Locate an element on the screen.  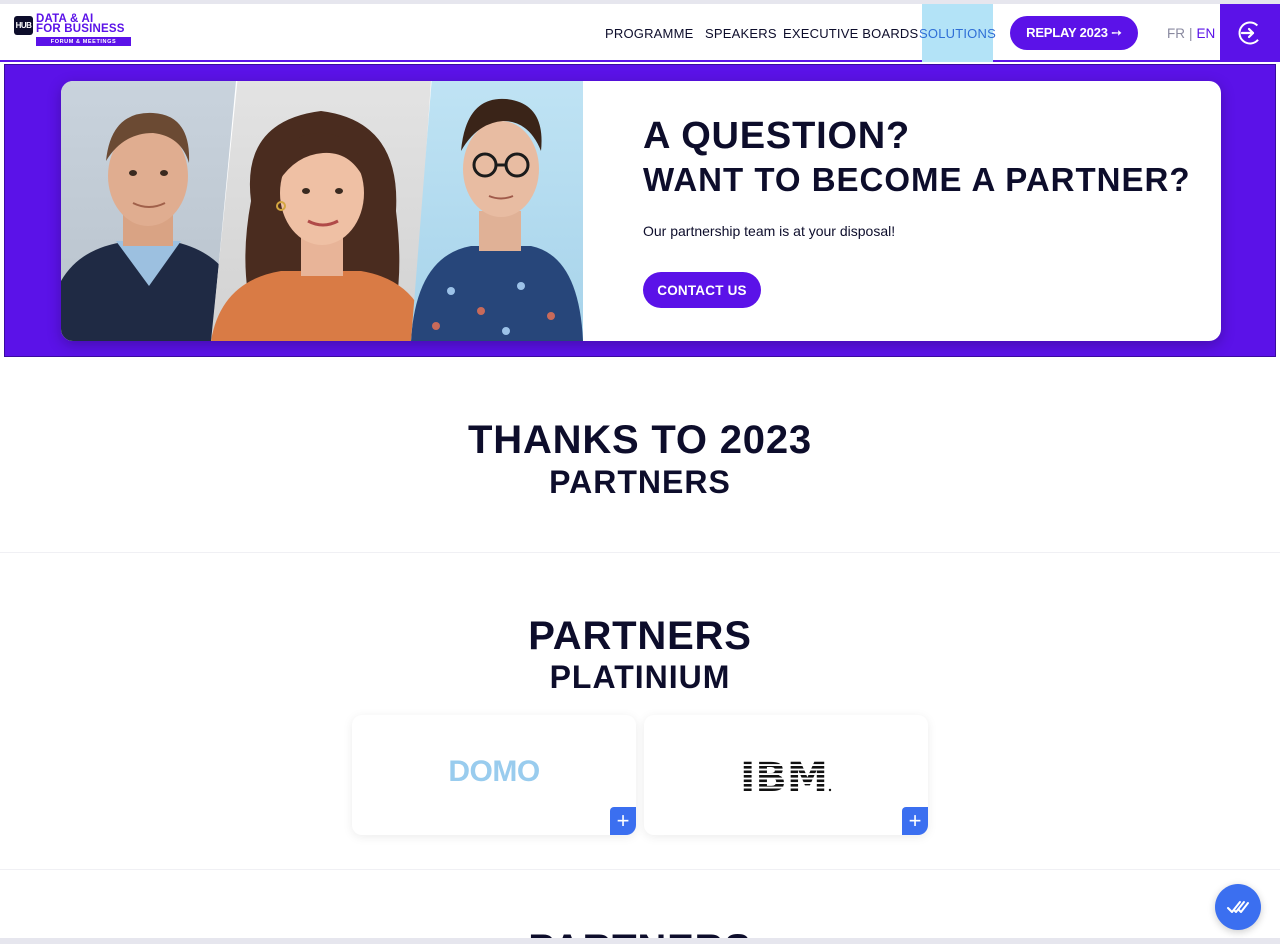
language-switcher: FR | EN is located at coordinates (1191, 33).